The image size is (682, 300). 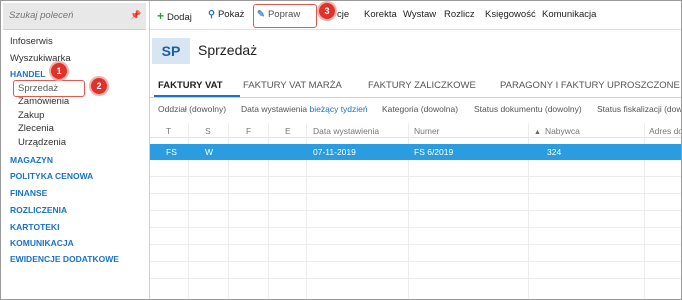 I want to click on dodaj-button: + Dodaj, so click(x=174, y=16).